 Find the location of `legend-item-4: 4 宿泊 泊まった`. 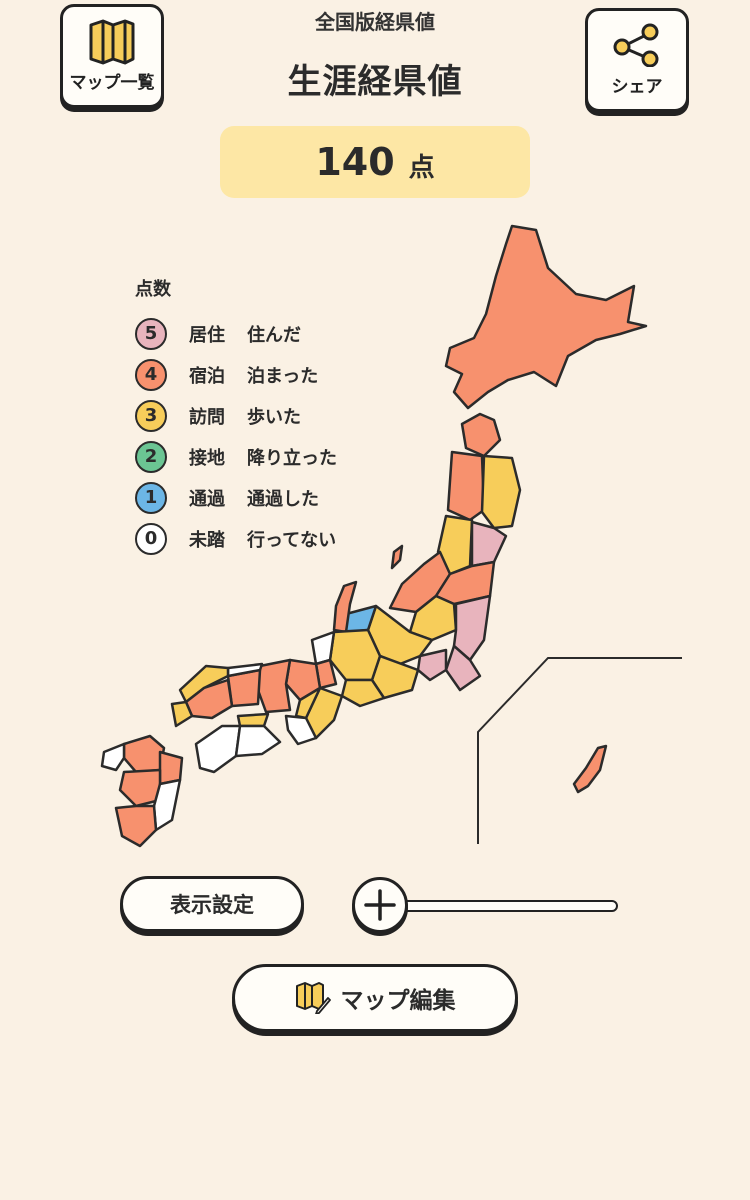

legend-item-4: 4 宿泊 泊まった is located at coordinates (236, 374).